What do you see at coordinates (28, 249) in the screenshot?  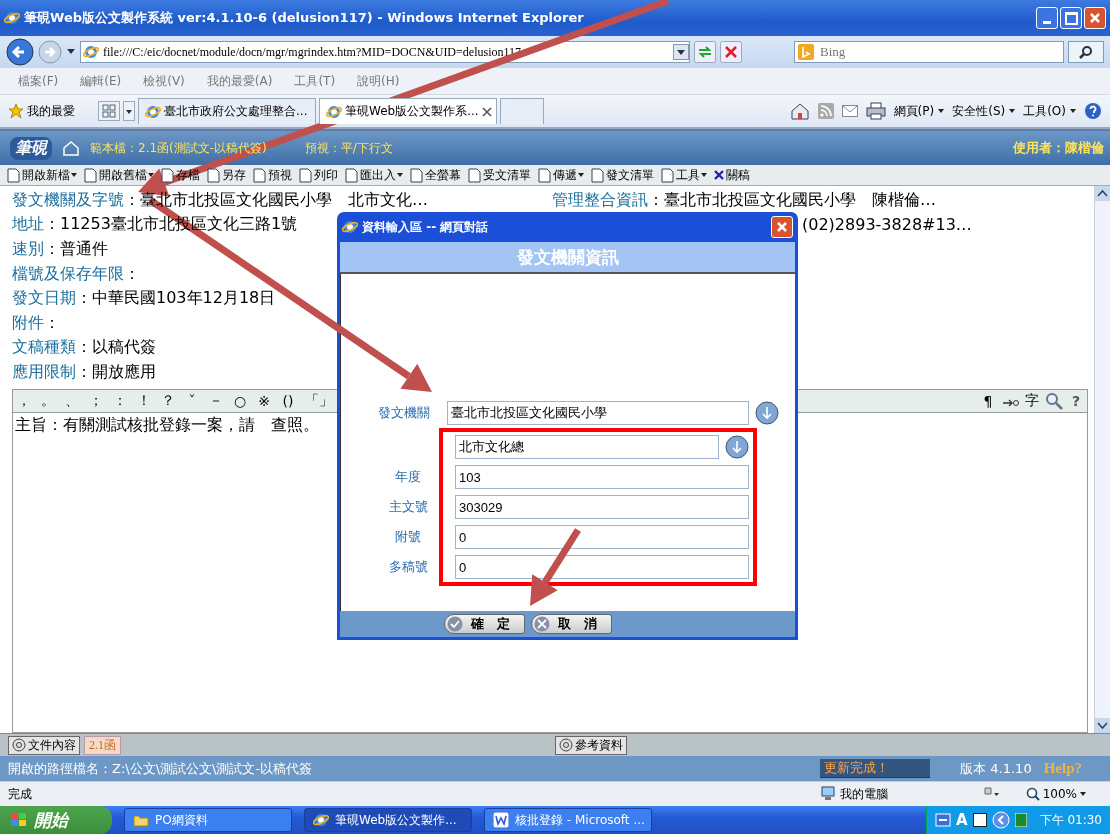 I see `field-label: 速別` at bounding box center [28, 249].